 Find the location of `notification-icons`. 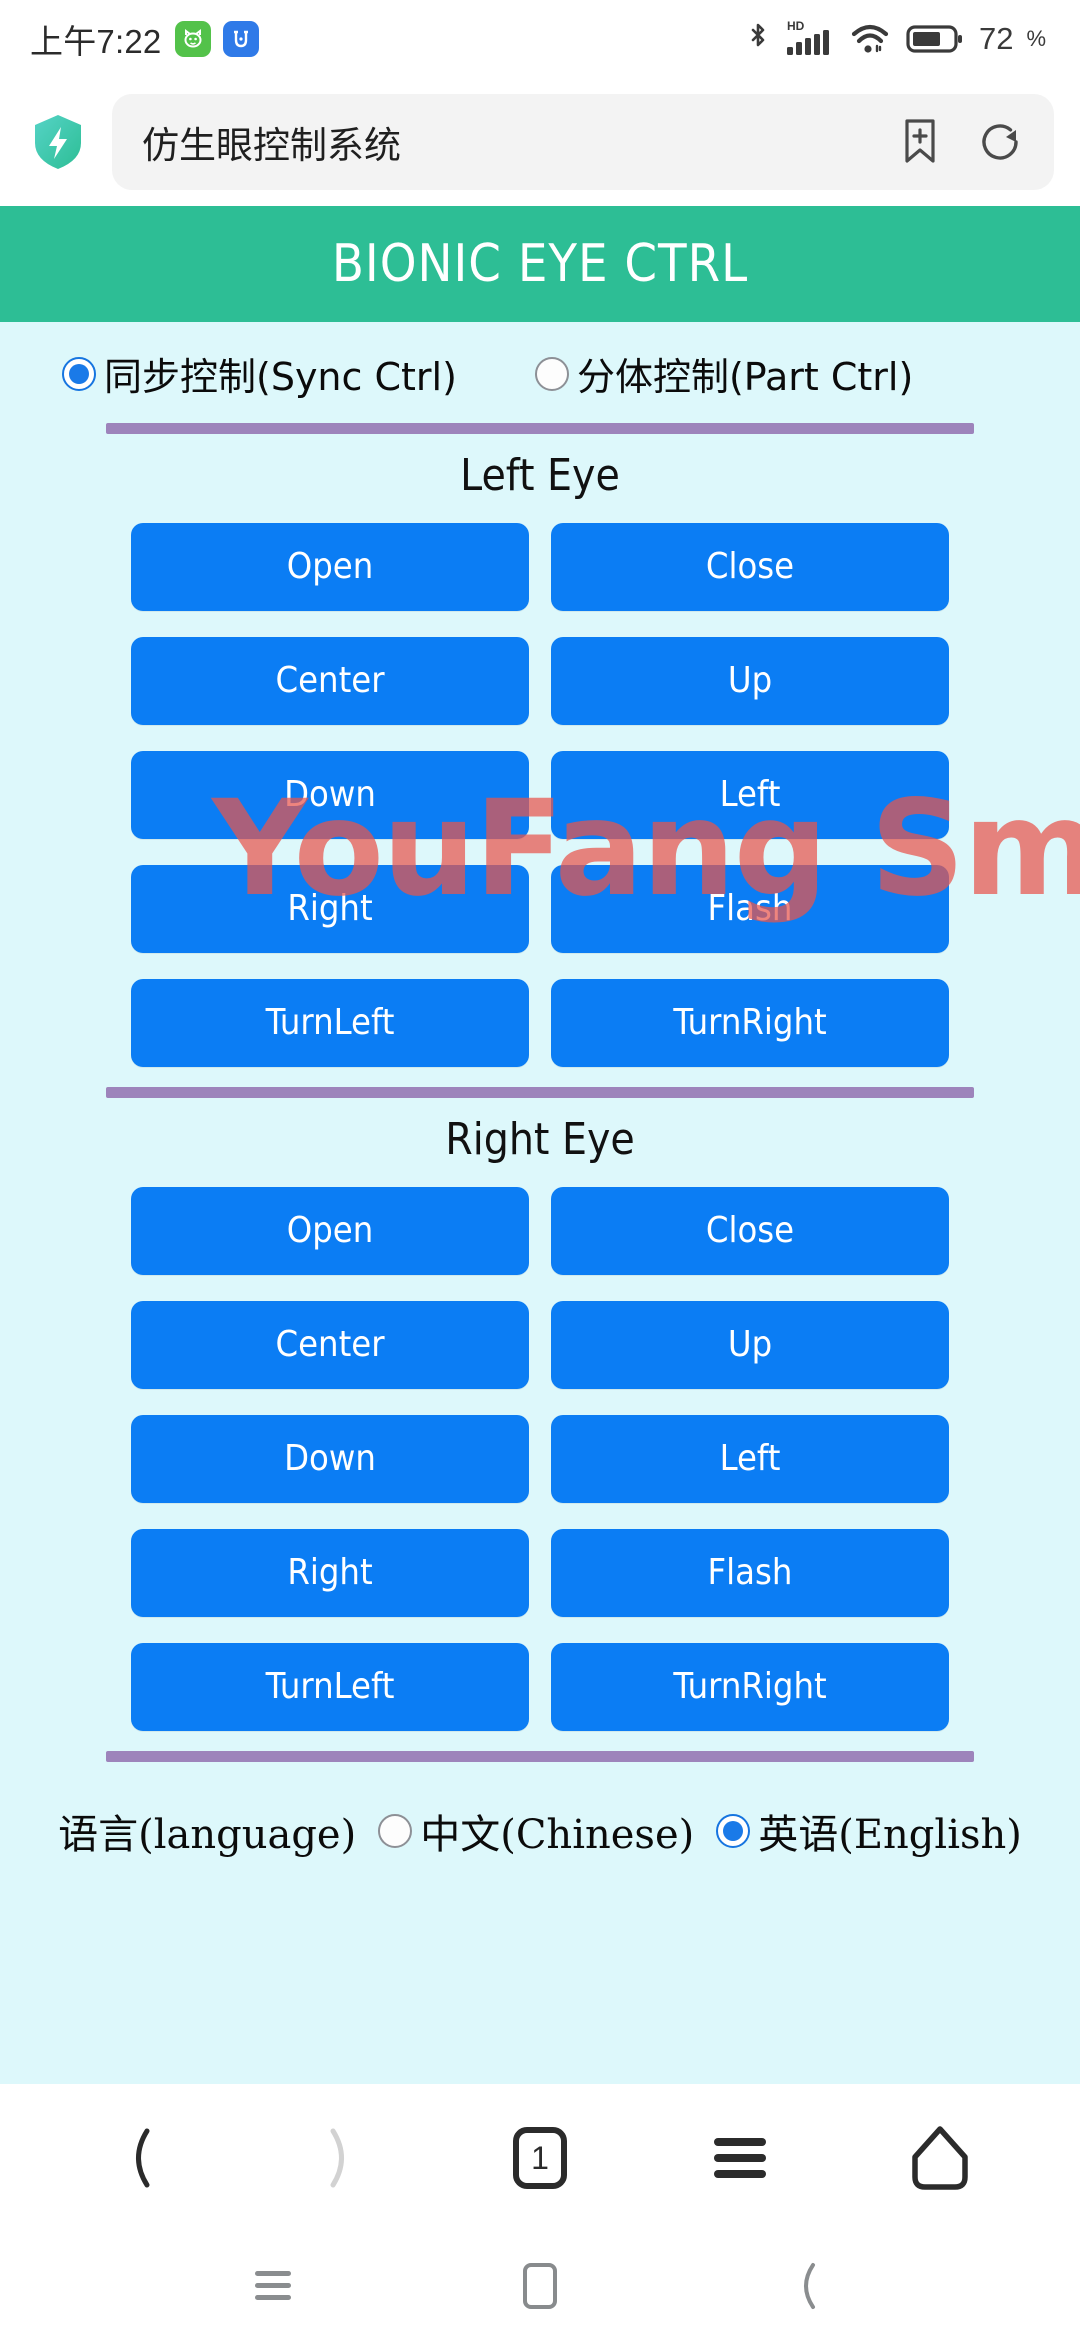

notification-icons is located at coordinates (217, 39).